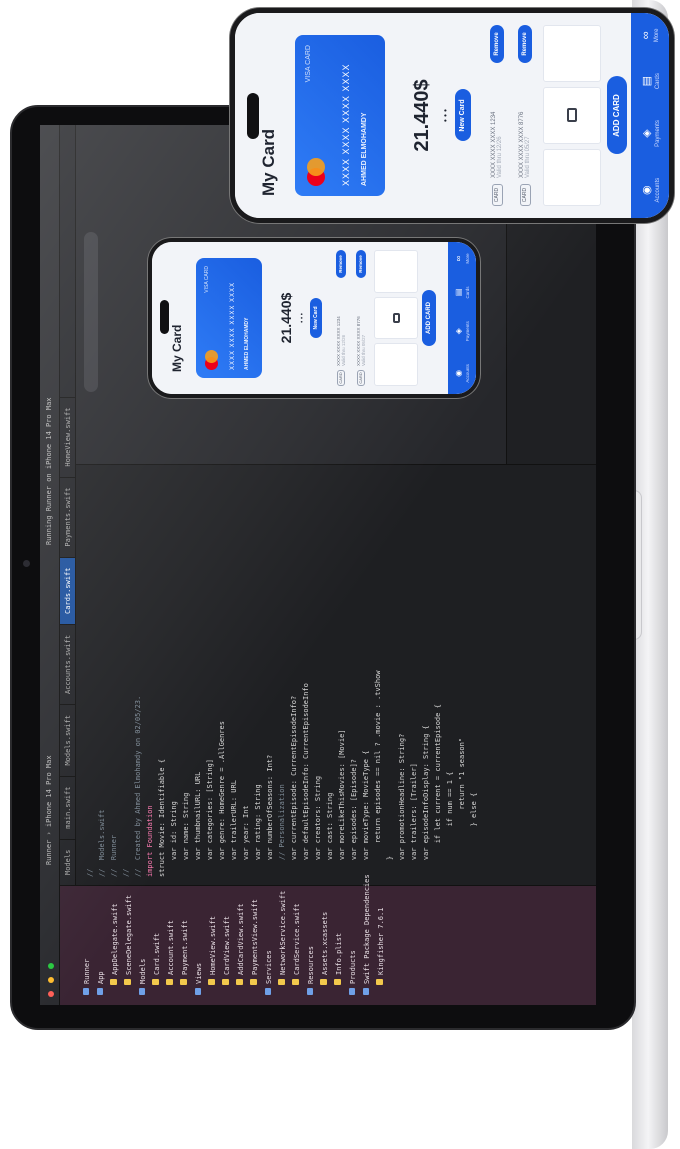 The height and width of the screenshot is (1149, 680). I want to click on navigator-item: Assets.xcassets, so click(325, 940).